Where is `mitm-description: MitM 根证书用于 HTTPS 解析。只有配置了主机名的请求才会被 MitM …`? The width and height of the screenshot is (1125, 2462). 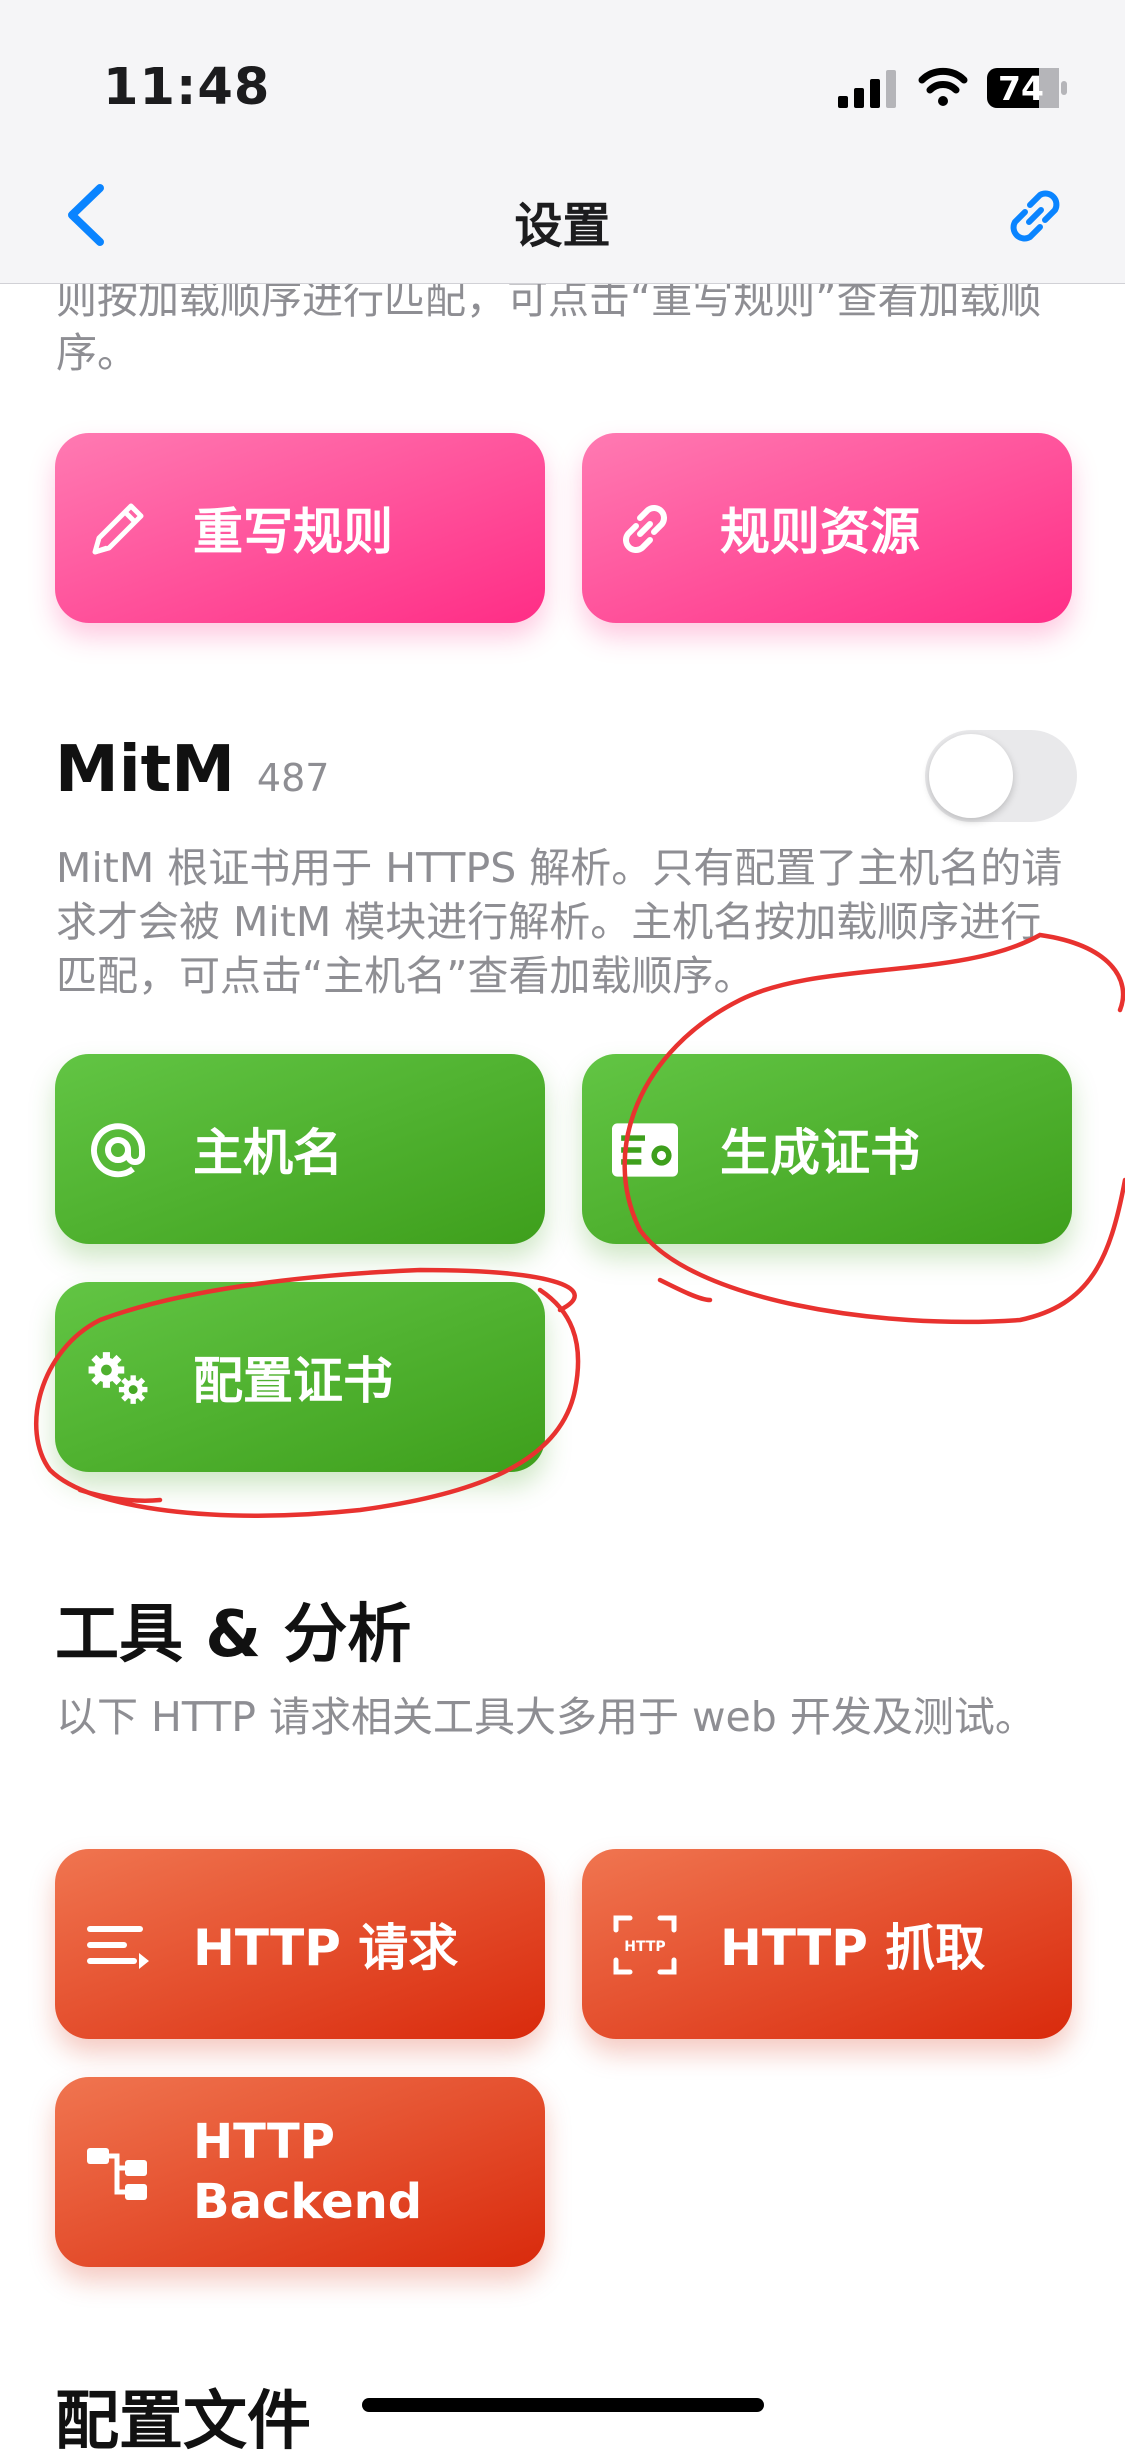
mitm-description: MitM 根证书用于 HTTPS 解析。只有配置了主机名的请求才会被 MitM … is located at coordinates (559, 922).